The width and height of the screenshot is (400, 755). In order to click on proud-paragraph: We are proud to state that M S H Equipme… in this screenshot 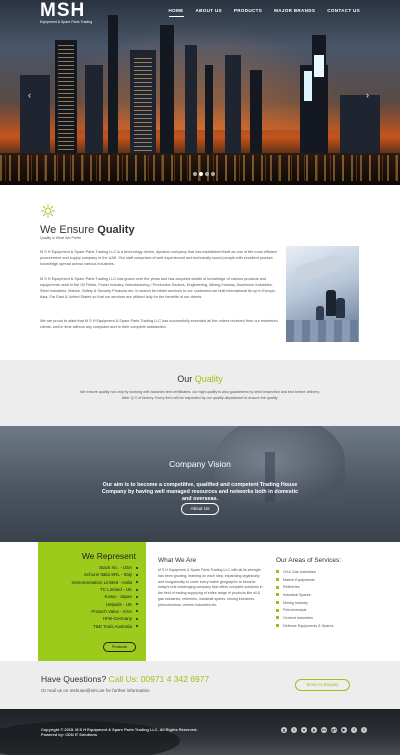, I will do `click(159, 324)`.